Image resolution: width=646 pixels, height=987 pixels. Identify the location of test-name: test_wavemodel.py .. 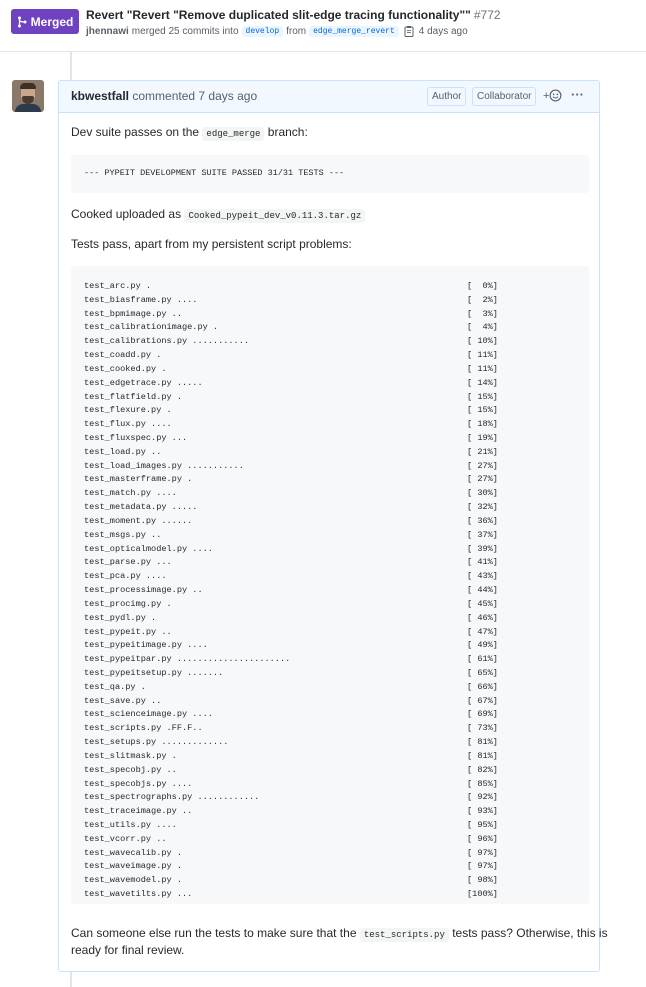
(133, 880).